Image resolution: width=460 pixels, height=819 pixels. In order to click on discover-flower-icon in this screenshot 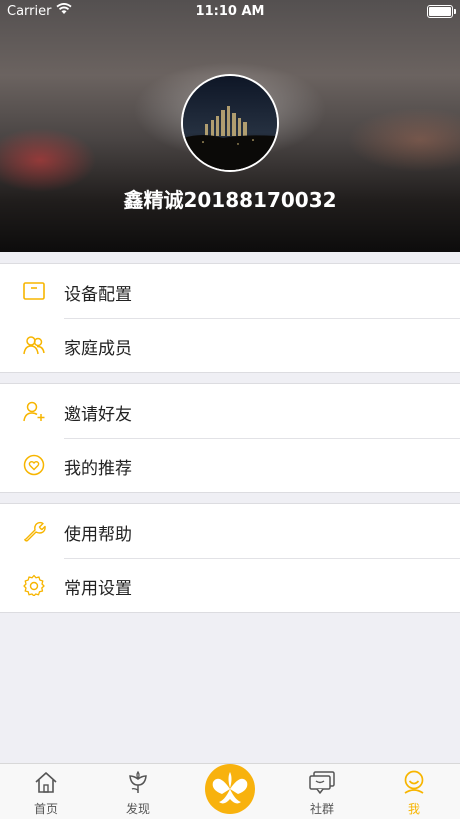, I will do `click(138, 781)`.